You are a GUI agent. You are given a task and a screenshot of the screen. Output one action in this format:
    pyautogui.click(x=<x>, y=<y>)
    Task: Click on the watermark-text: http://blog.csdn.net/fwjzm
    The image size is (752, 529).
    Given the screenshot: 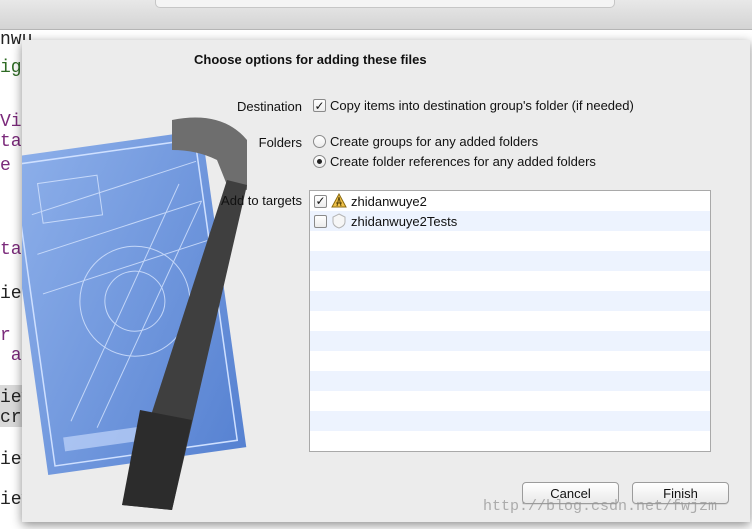 What is the action you would take?
    pyautogui.click(x=600, y=506)
    